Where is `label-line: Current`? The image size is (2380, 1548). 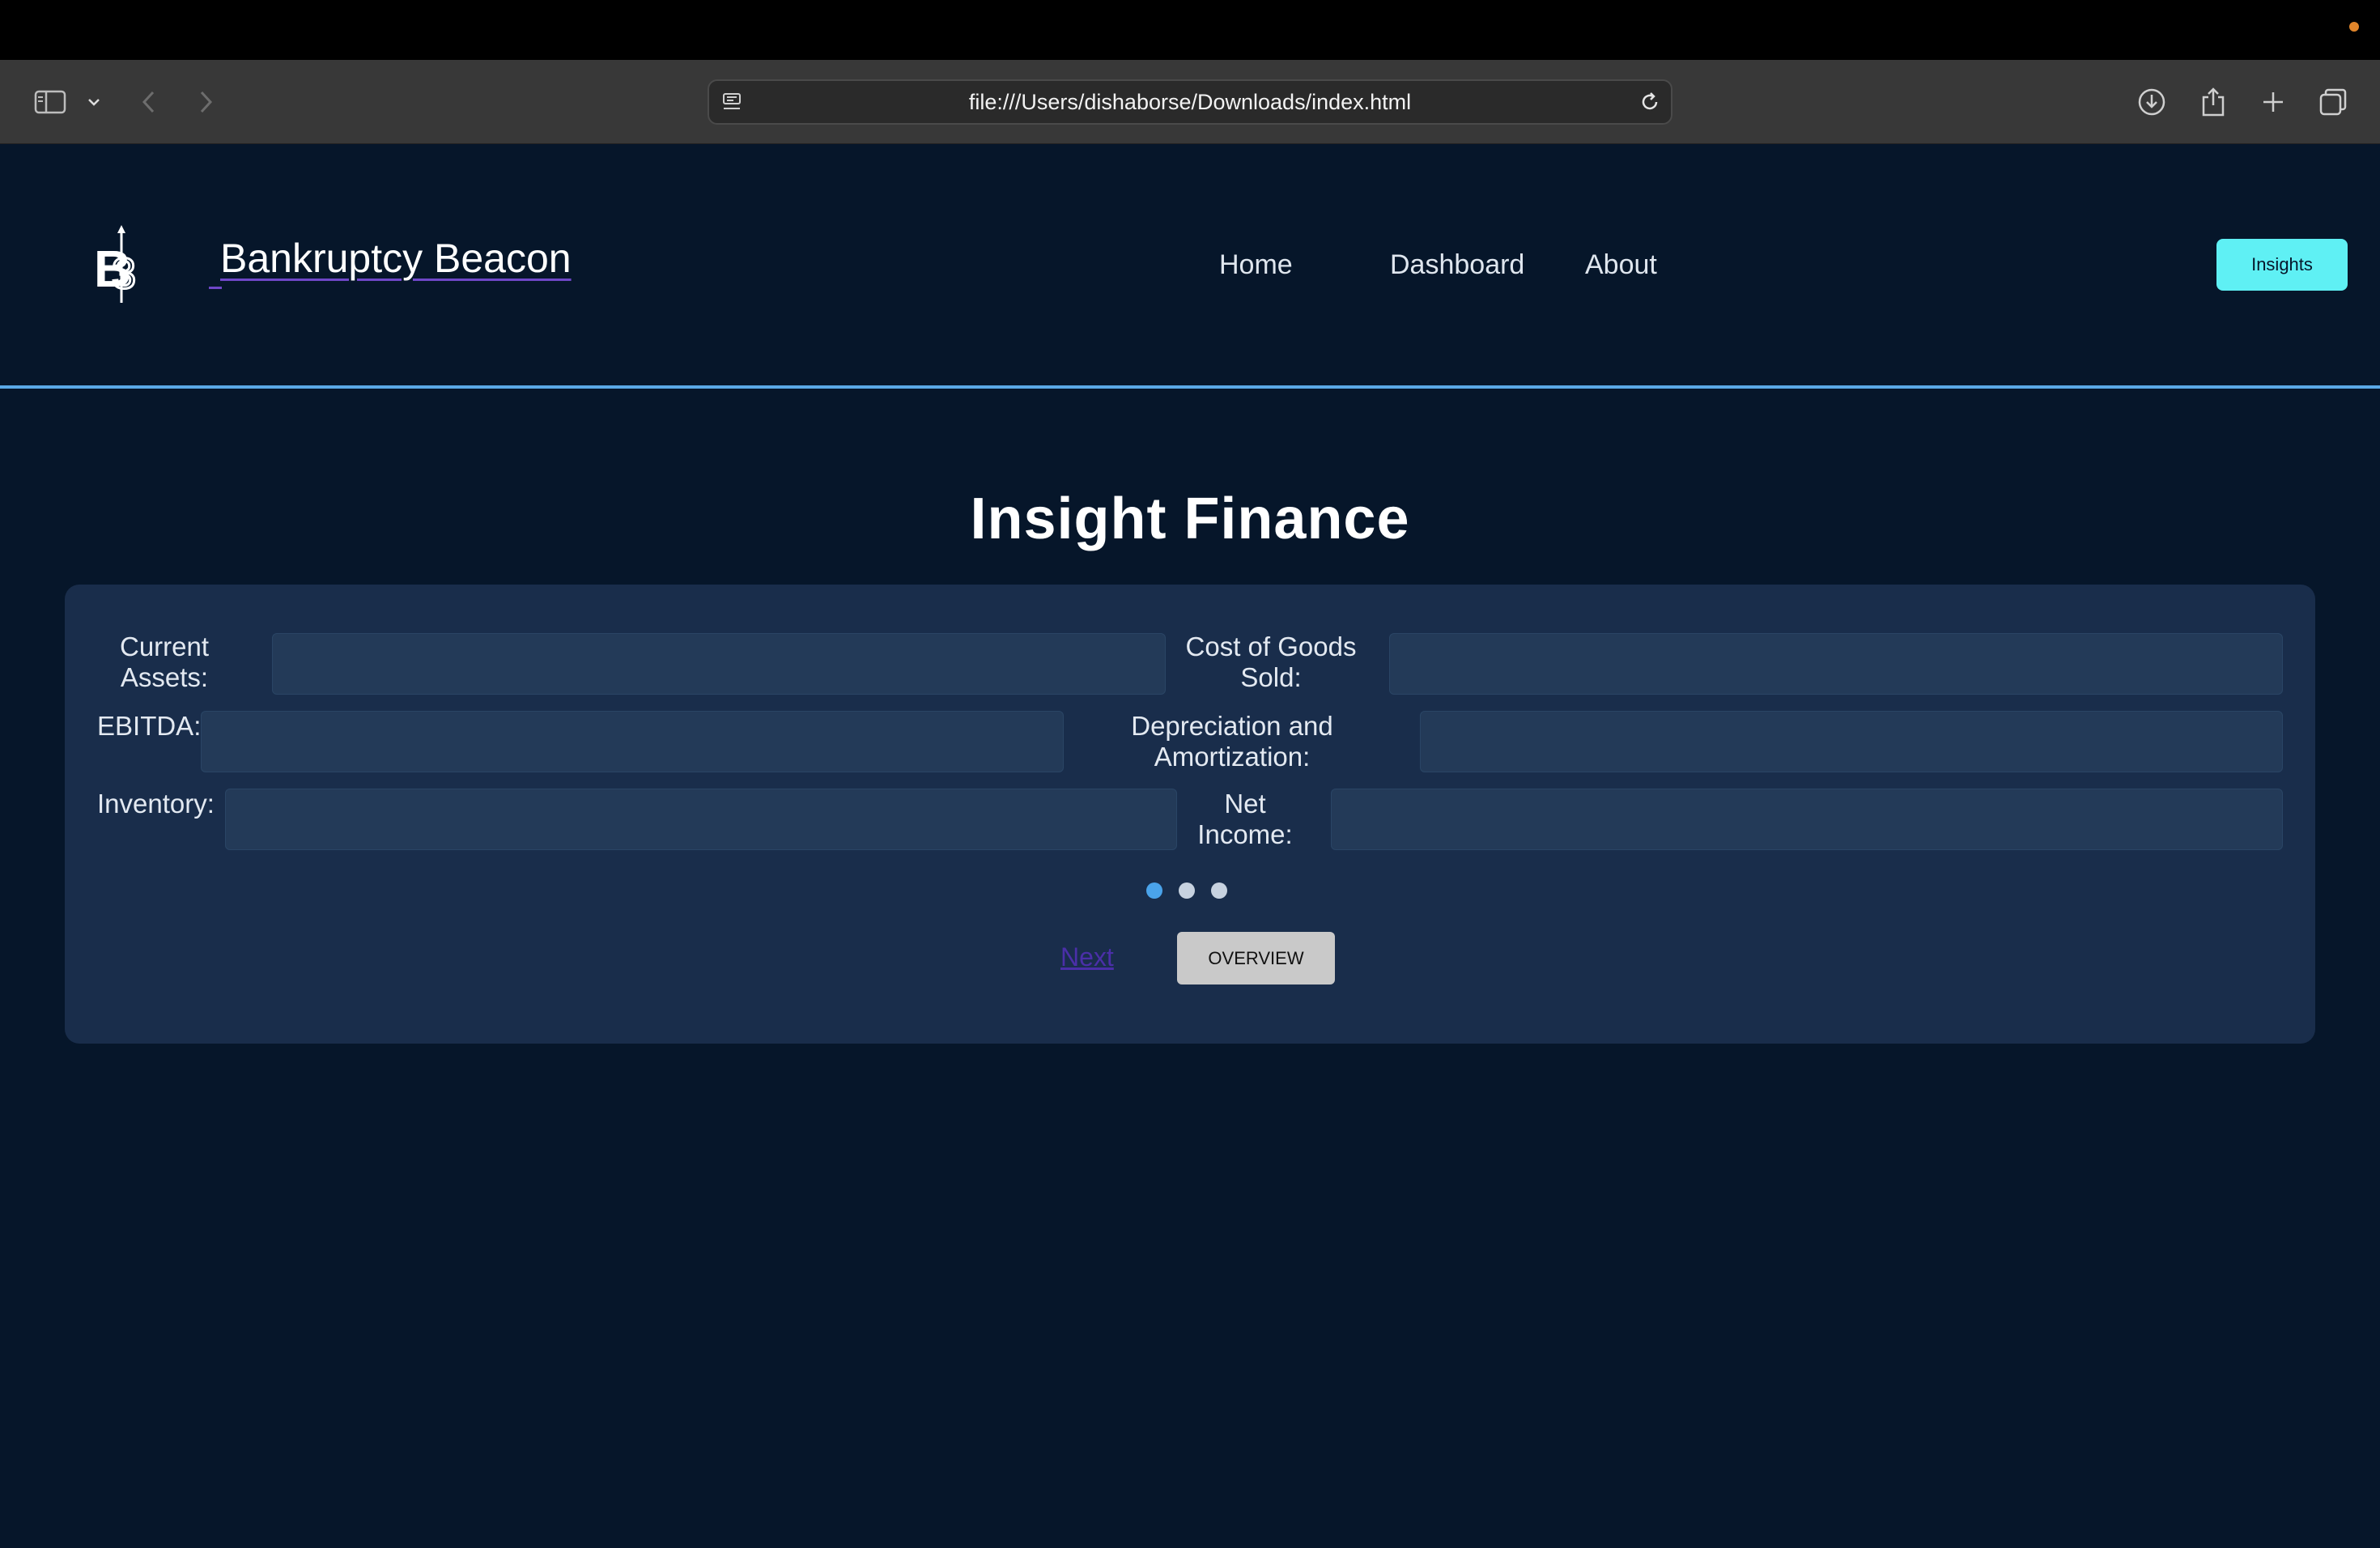 label-line: Current is located at coordinates (165, 646).